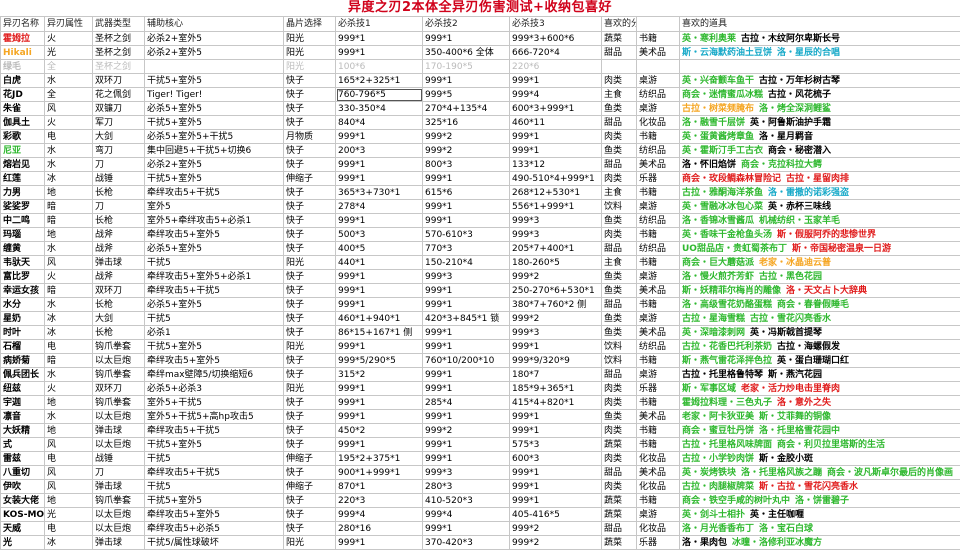 The height and width of the screenshot is (550, 960). I want to click on special-3-cell: 600*3+999*1, so click(556, 109).